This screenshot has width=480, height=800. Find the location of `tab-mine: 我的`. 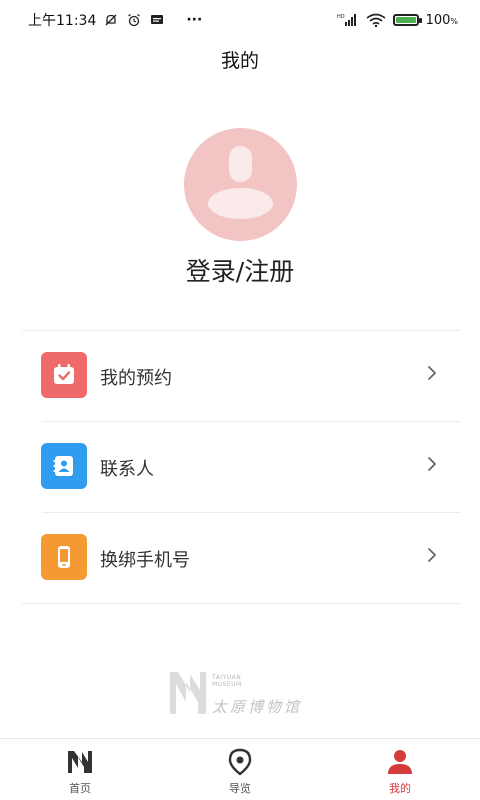

tab-mine: 我的 is located at coordinates (400, 769).